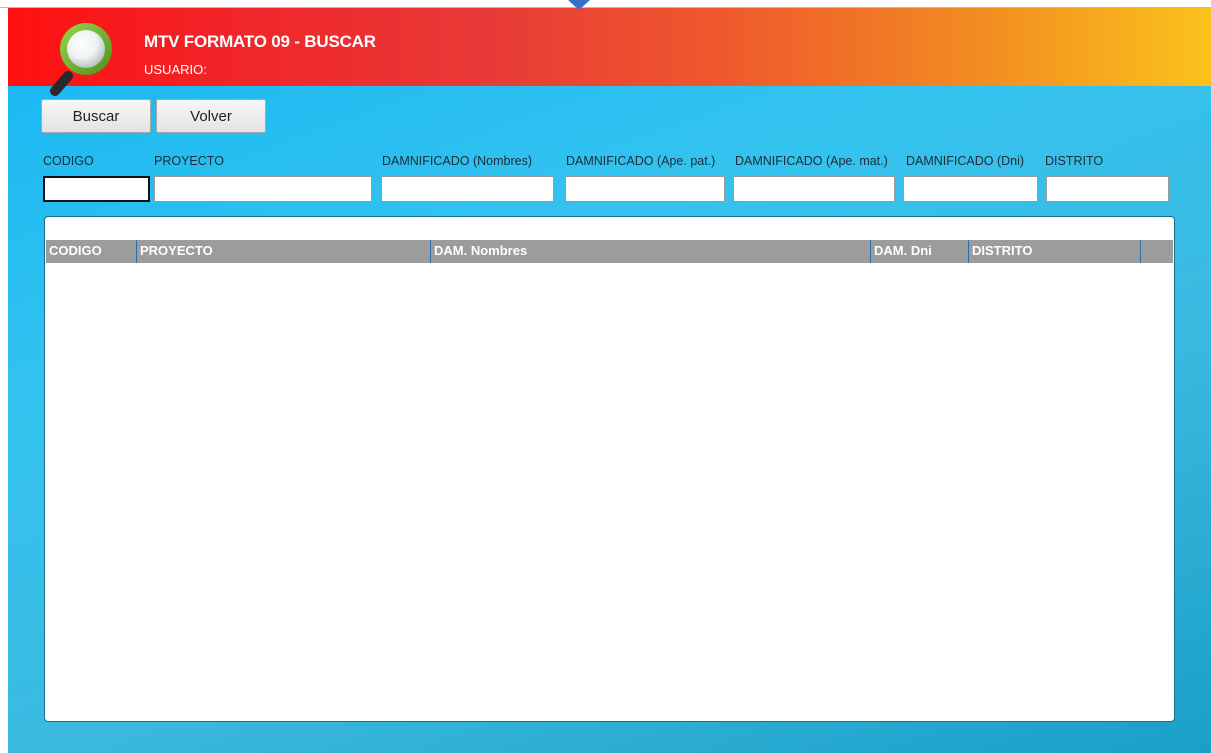 The image size is (1211, 753). What do you see at coordinates (650, 251) in the screenshot?
I see `column-header-dam-nombres: DAM. Nombres` at bounding box center [650, 251].